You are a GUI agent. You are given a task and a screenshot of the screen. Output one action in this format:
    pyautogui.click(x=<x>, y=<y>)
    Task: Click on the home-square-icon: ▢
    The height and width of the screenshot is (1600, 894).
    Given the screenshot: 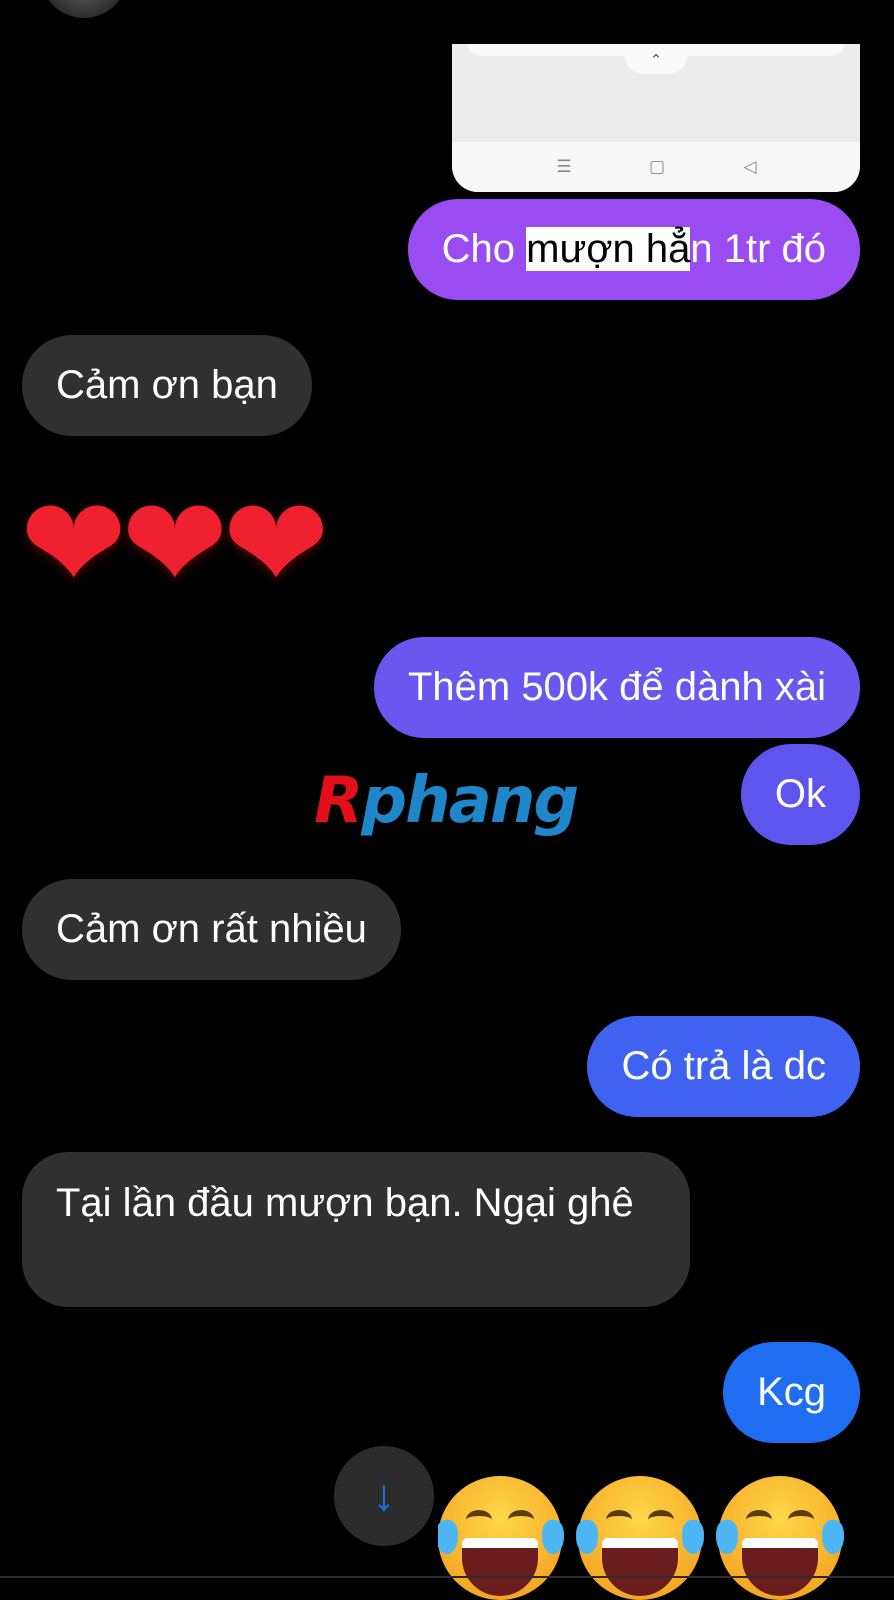 What is the action you would take?
    pyautogui.click(x=657, y=166)
    